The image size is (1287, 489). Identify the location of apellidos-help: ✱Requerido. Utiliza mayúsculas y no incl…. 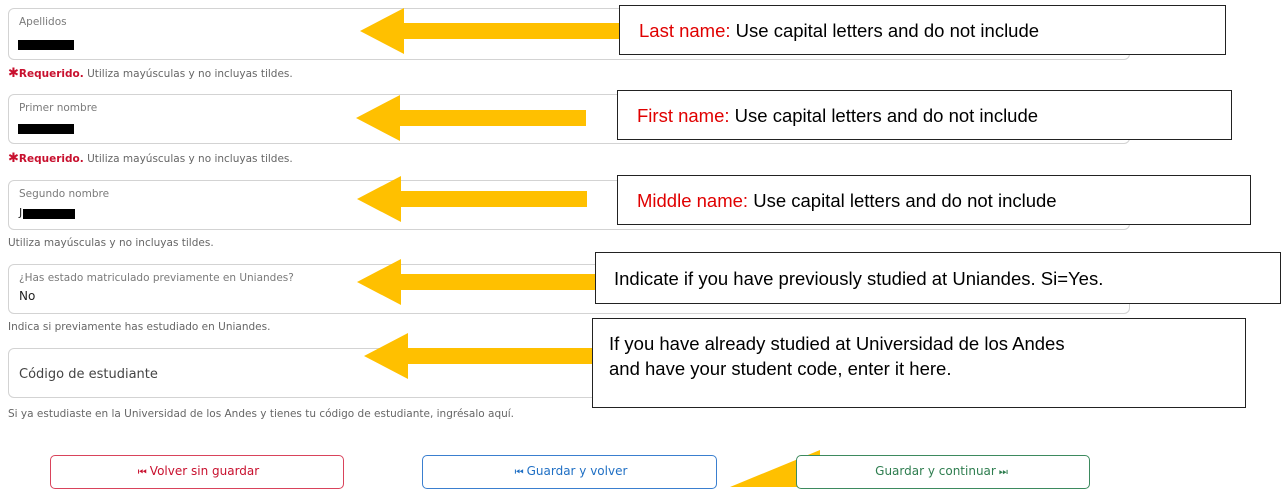
(150, 73).